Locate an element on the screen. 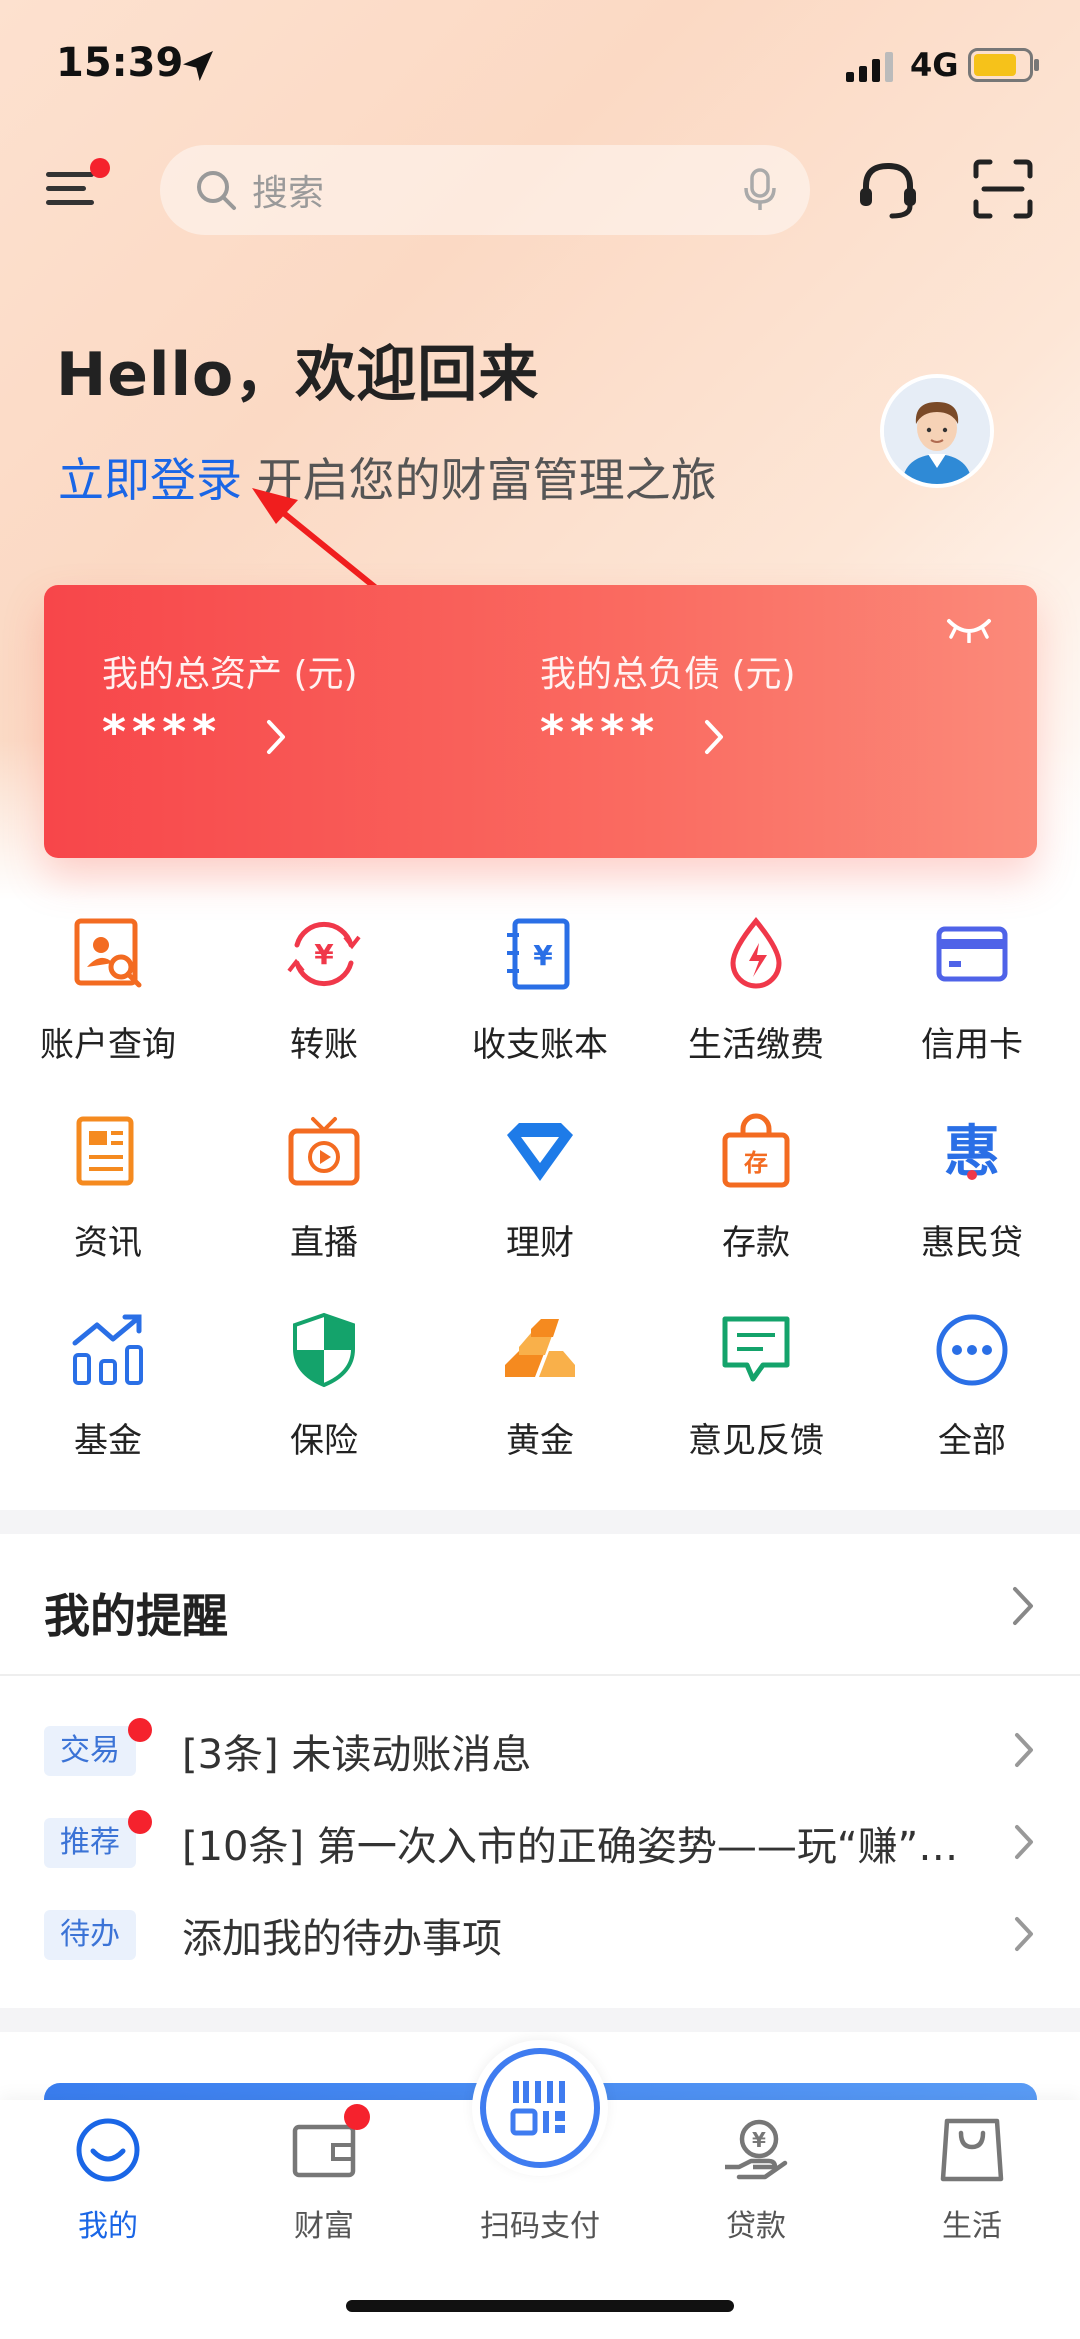 This screenshot has width=1080, height=2339. grid-item-news: 资讯 is located at coordinates (108, 1203).